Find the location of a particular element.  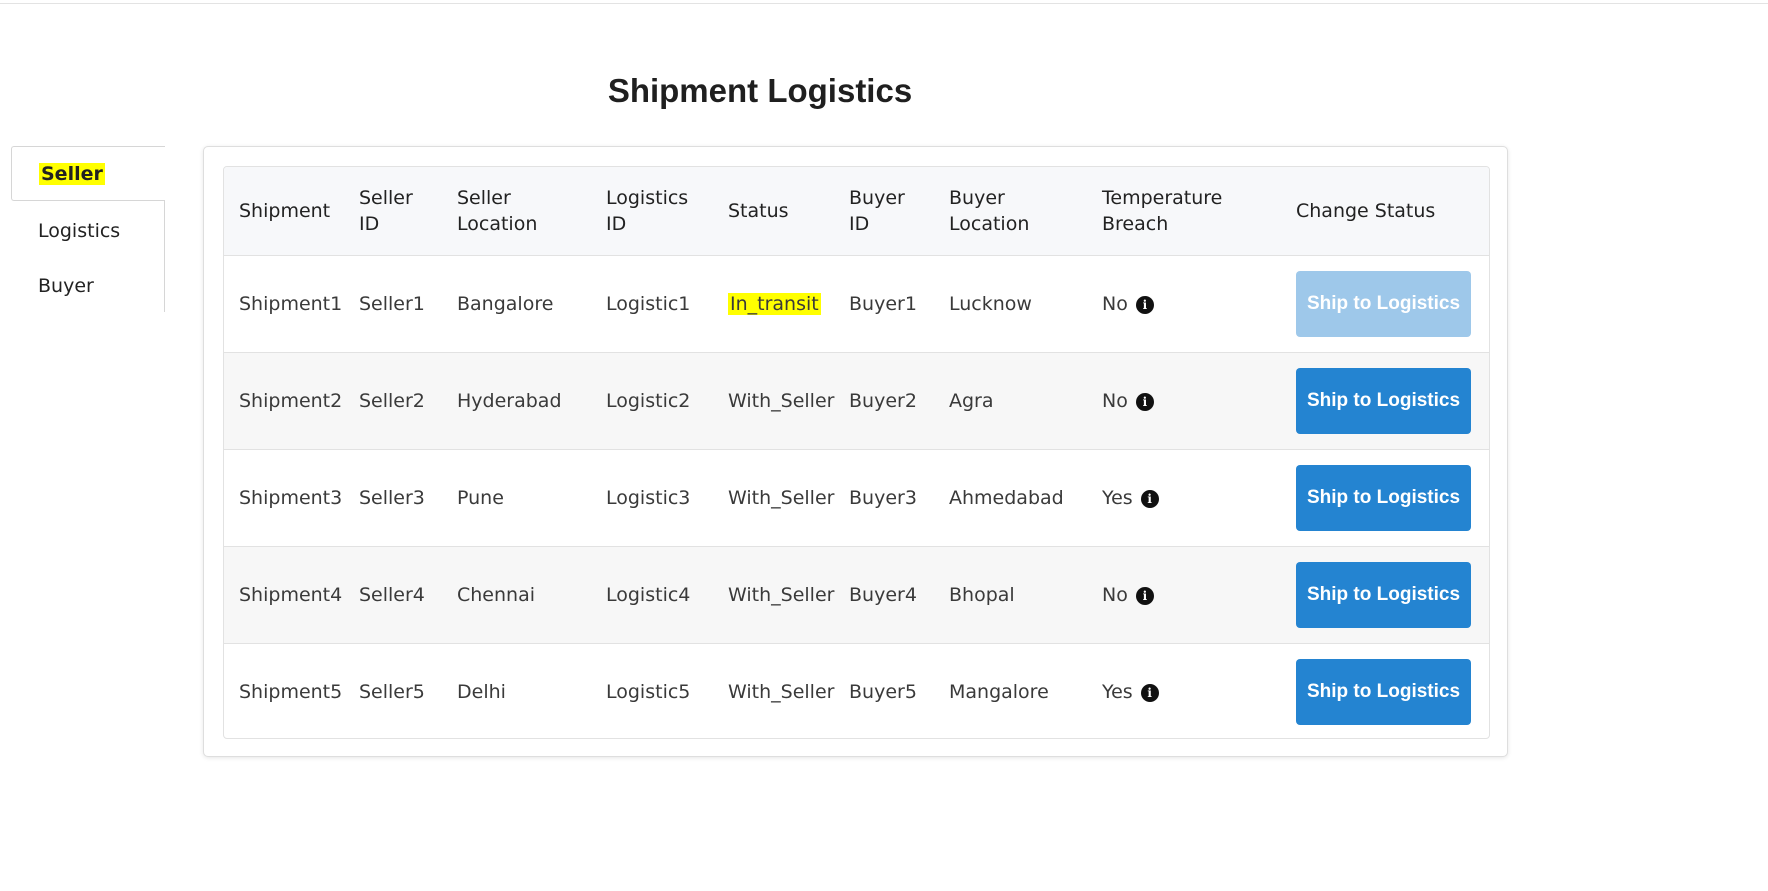

col-header-buyer-location: Buyer Location is located at coordinates (989, 210).